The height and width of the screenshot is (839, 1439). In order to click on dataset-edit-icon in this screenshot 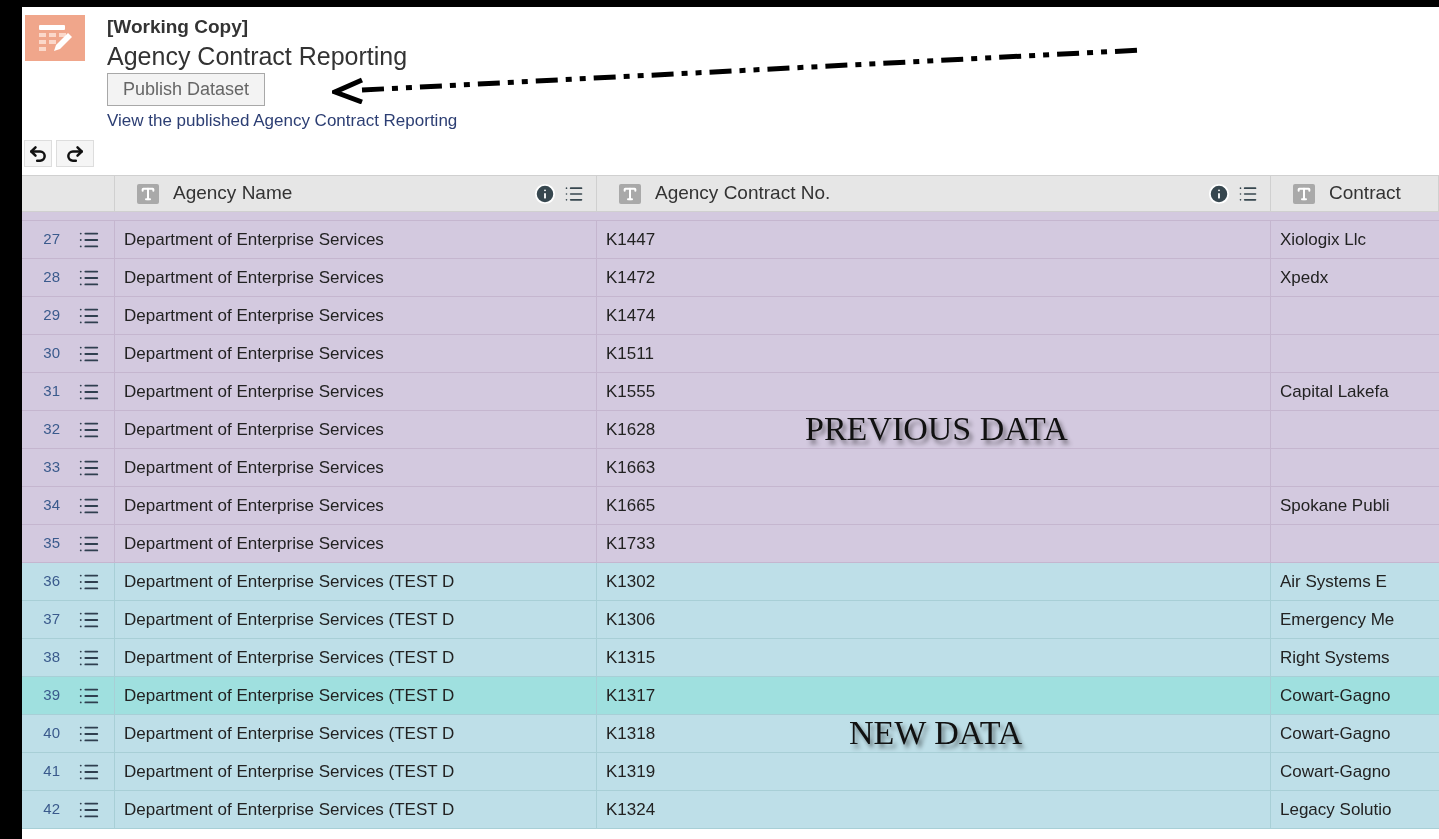, I will do `click(55, 38)`.